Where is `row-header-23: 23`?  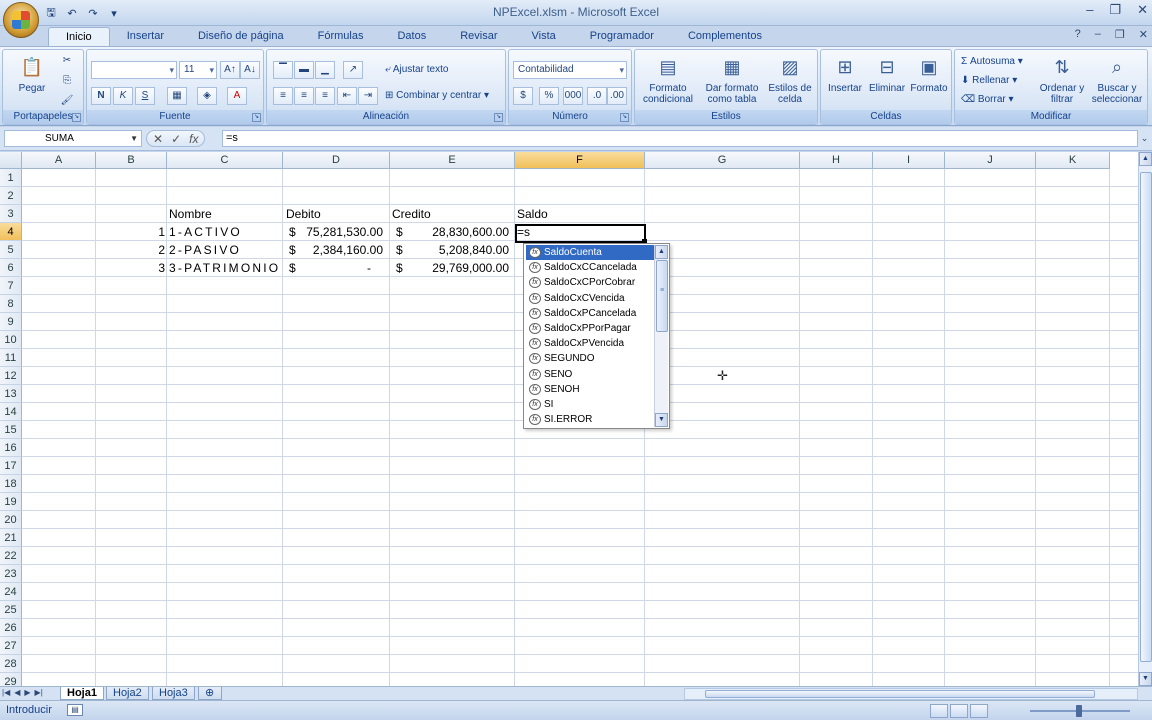
row-header-23: 23 is located at coordinates (11, 574).